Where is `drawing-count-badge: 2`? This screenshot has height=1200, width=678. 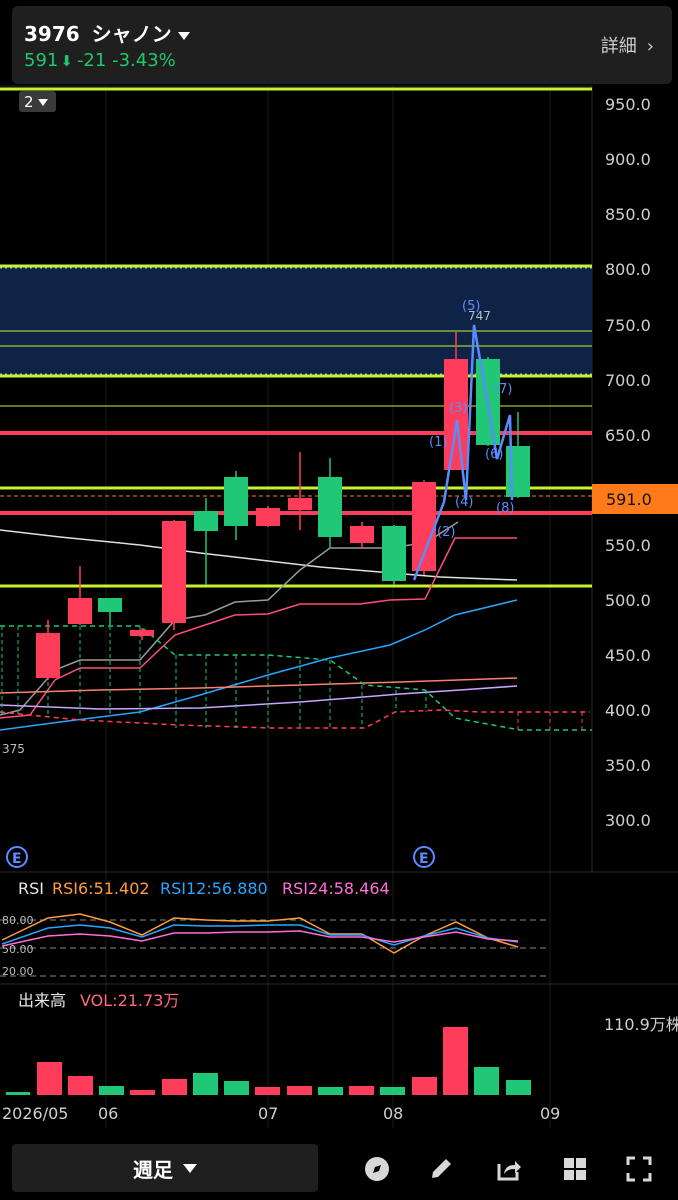
drawing-count-badge: 2 is located at coordinates (37, 101).